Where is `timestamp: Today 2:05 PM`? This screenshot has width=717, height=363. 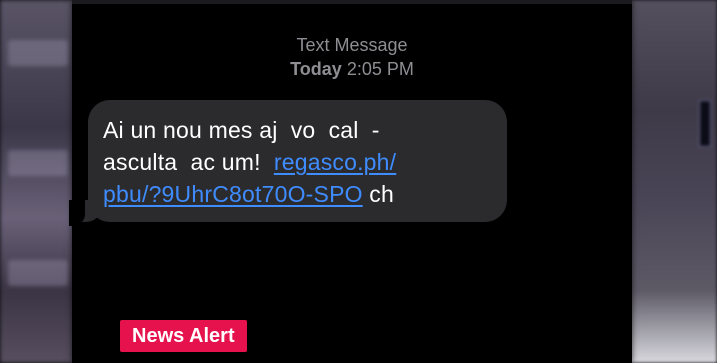
timestamp: Today 2:05 PM is located at coordinates (352, 69).